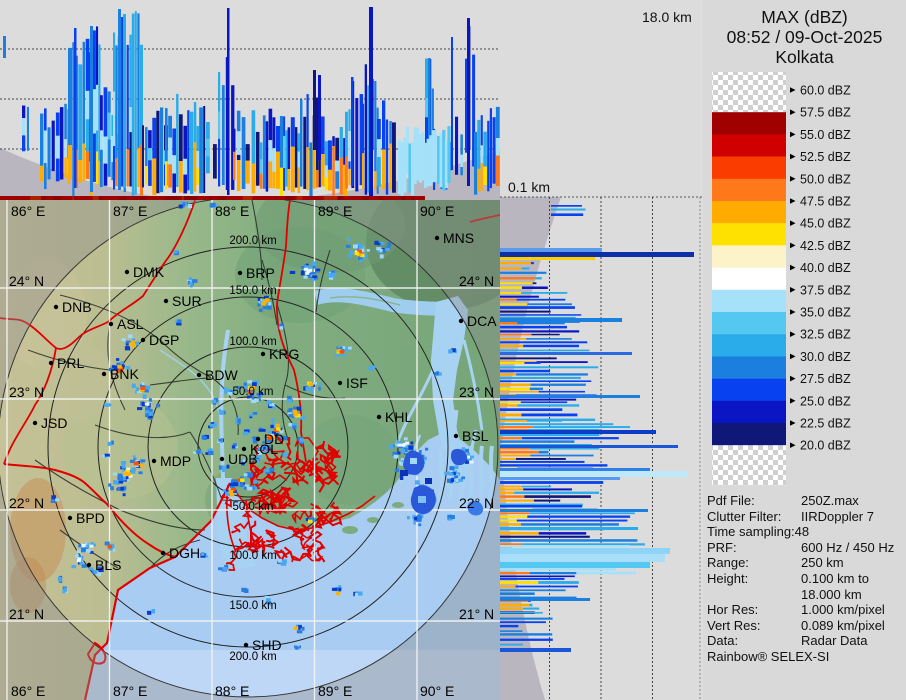 This screenshot has height=700, width=906. Describe the element at coordinates (187, 301) in the screenshot. I see `svg-text: SUR` at that location.